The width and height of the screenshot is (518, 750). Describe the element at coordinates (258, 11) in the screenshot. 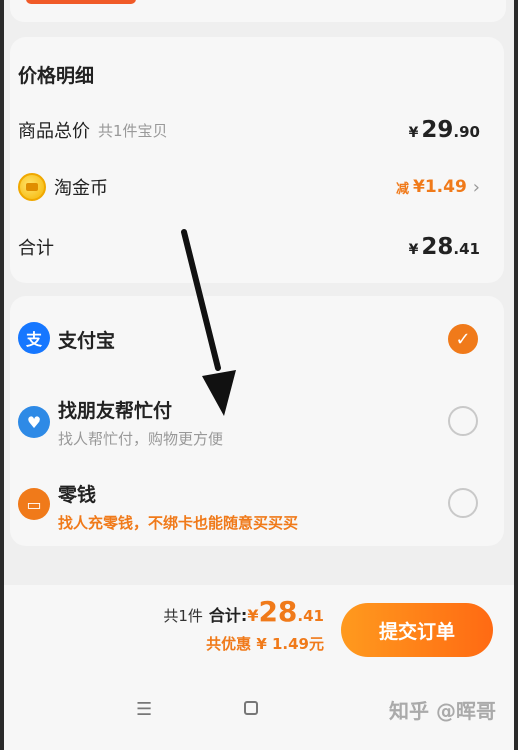

I see `previous-card` at that location.